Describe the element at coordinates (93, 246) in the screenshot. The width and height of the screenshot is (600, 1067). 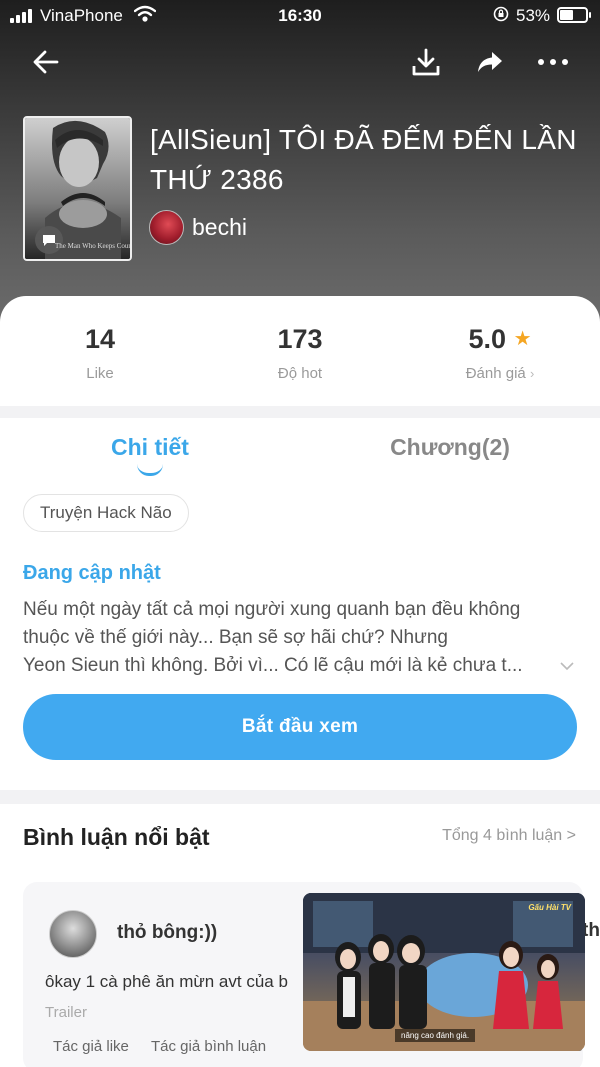
I see `cover-caption: The Man Who Keeps Counting` at that location.